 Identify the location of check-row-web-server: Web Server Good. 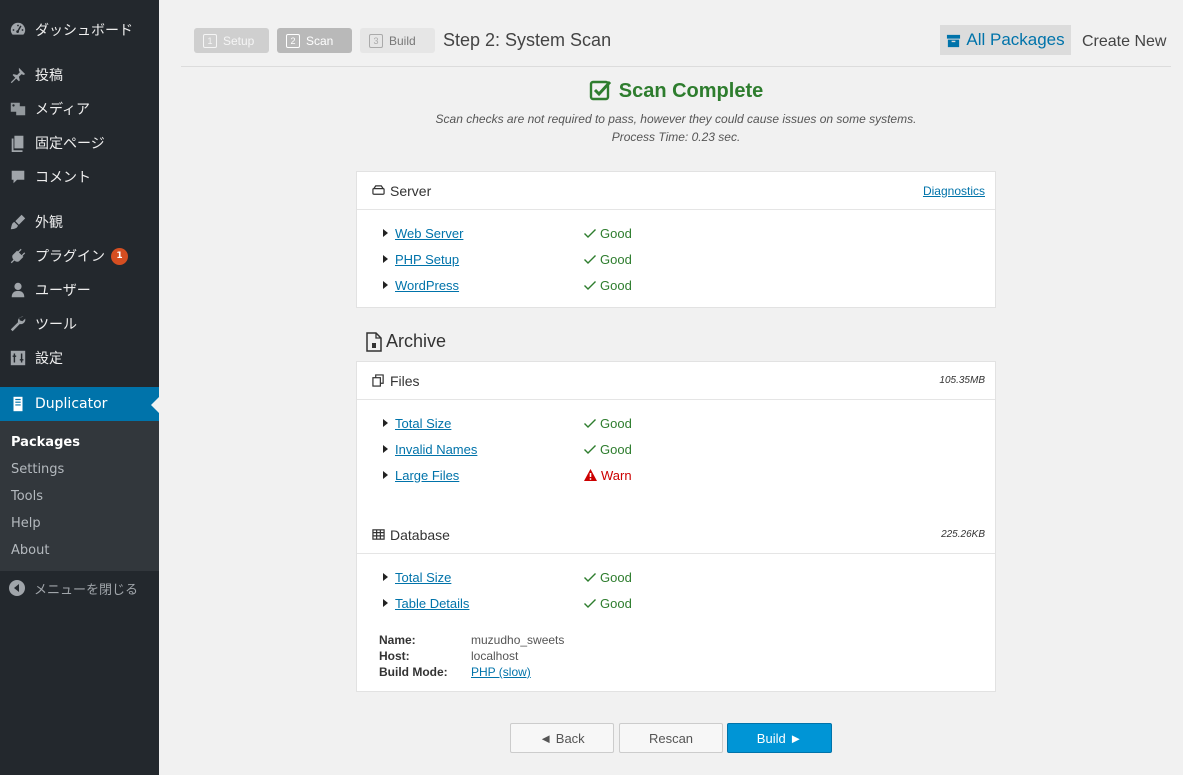
(507, 233).